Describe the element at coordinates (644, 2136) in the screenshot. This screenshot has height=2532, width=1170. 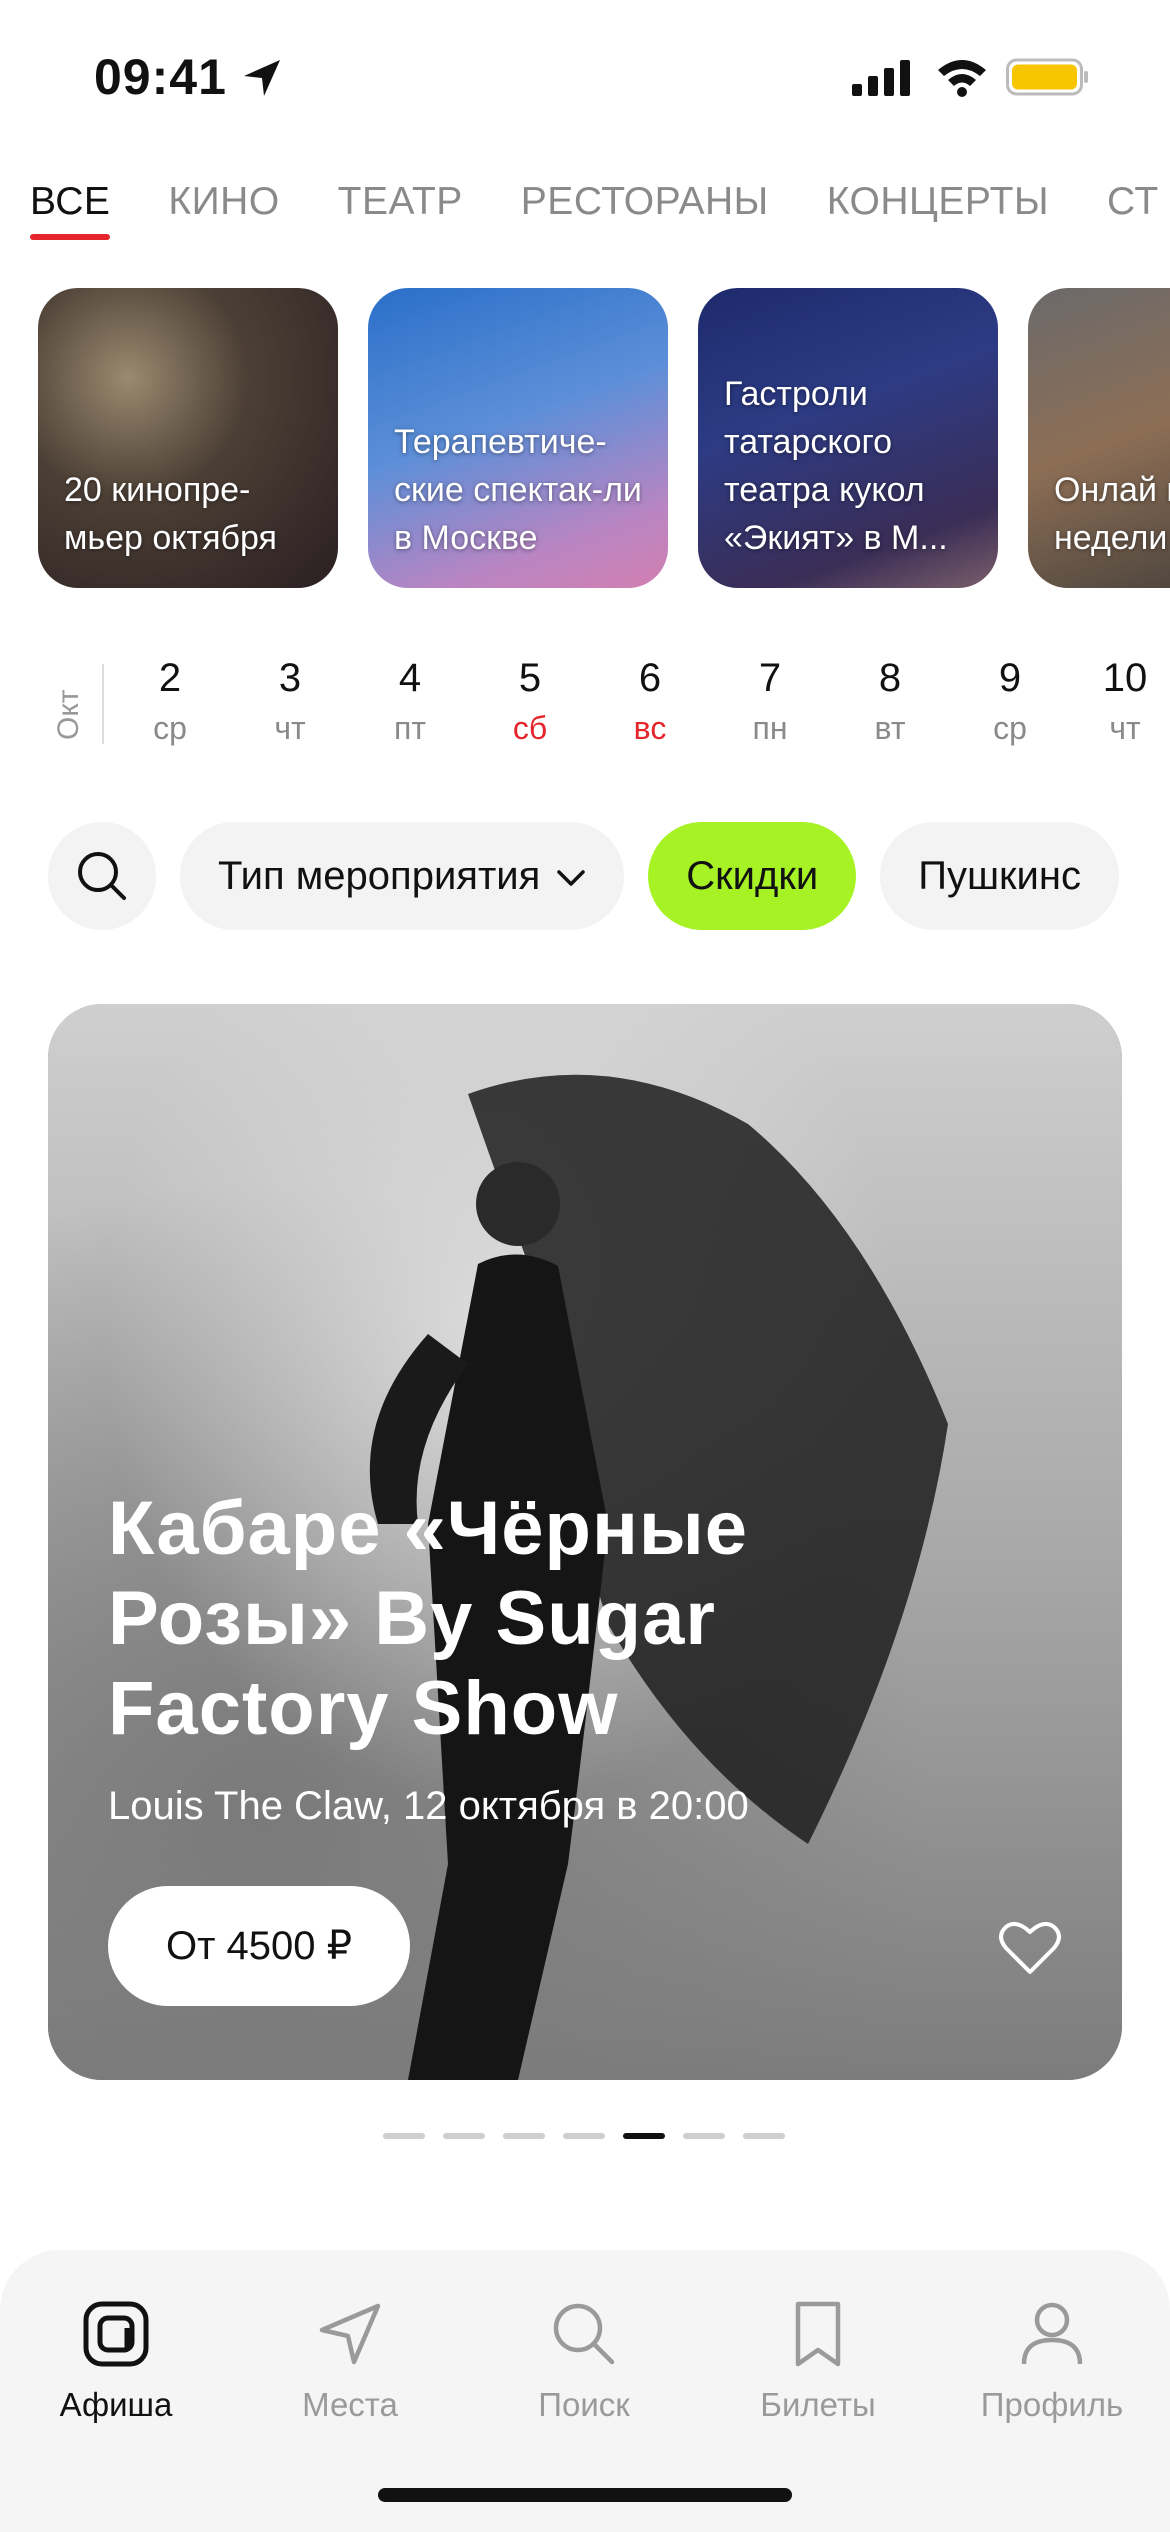
I see `pager-dot-active` at that location.